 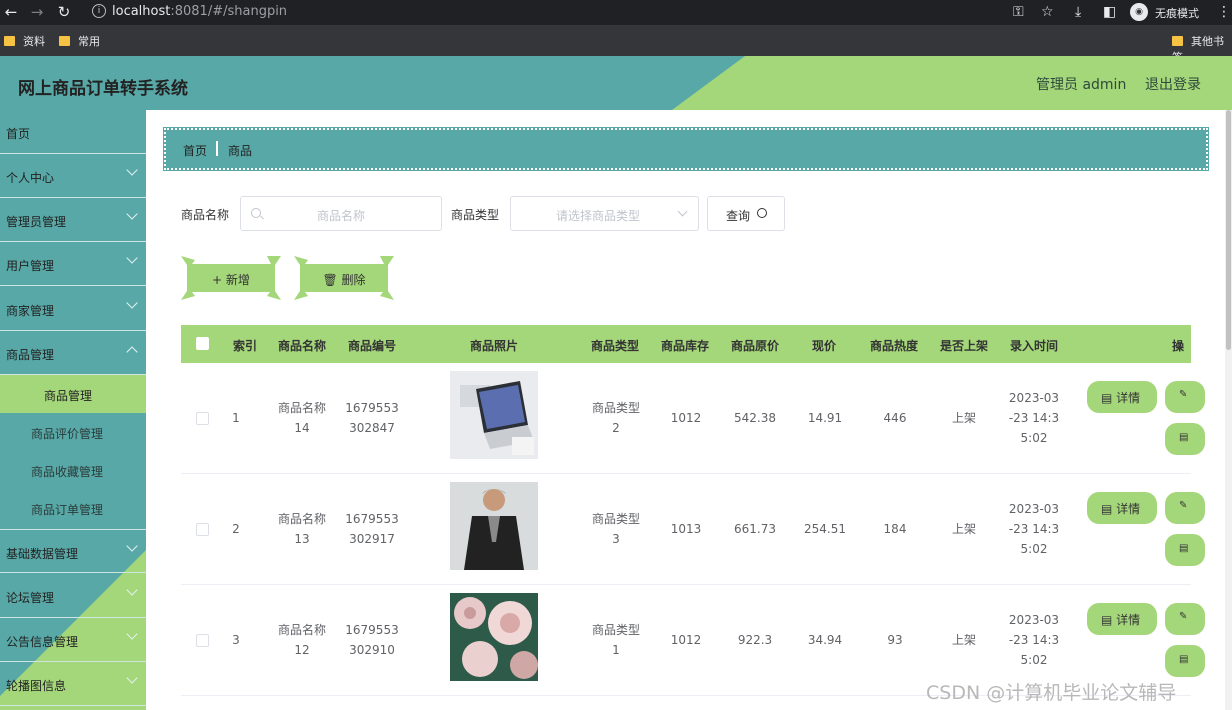 What do you see at coordinates (1078, 12) in the screenshot?
I see `download-icon: ⤓` at bounding box center [1078, 12].